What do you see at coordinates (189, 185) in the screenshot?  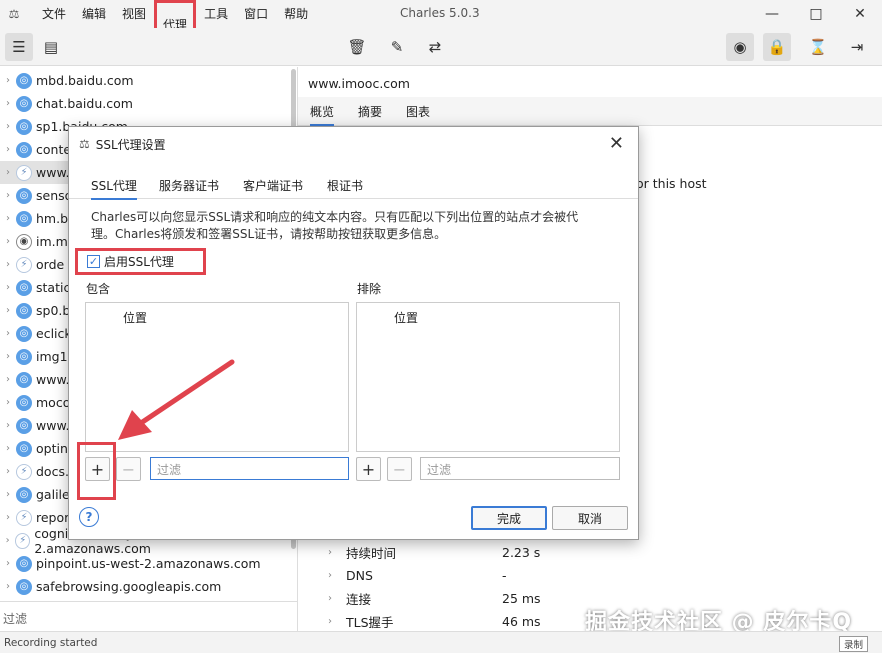 I see `tab-server-cert: 服务器证书` at bounding box center [189, 185].